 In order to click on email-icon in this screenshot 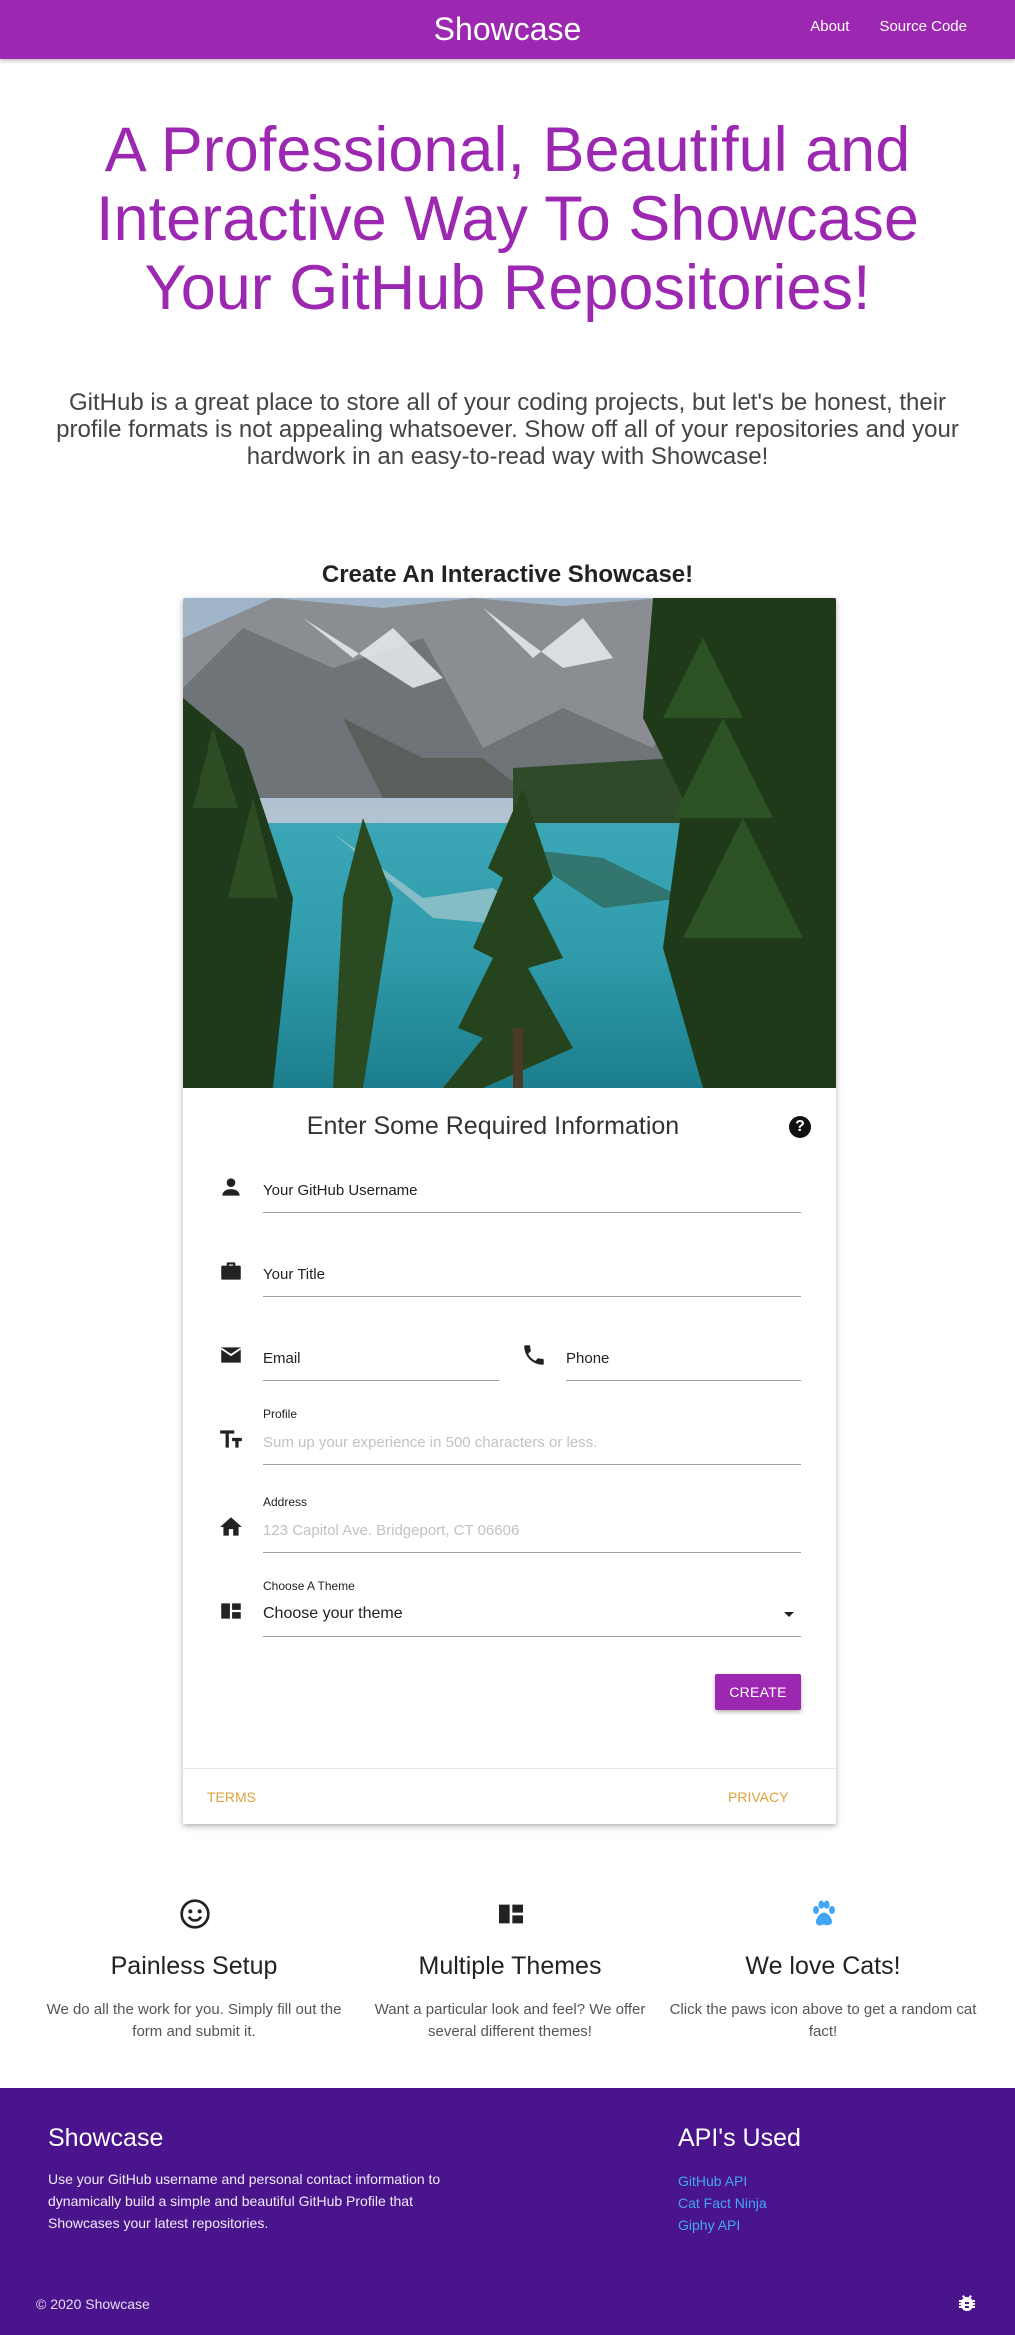, I will do `click(231, 1355)`.